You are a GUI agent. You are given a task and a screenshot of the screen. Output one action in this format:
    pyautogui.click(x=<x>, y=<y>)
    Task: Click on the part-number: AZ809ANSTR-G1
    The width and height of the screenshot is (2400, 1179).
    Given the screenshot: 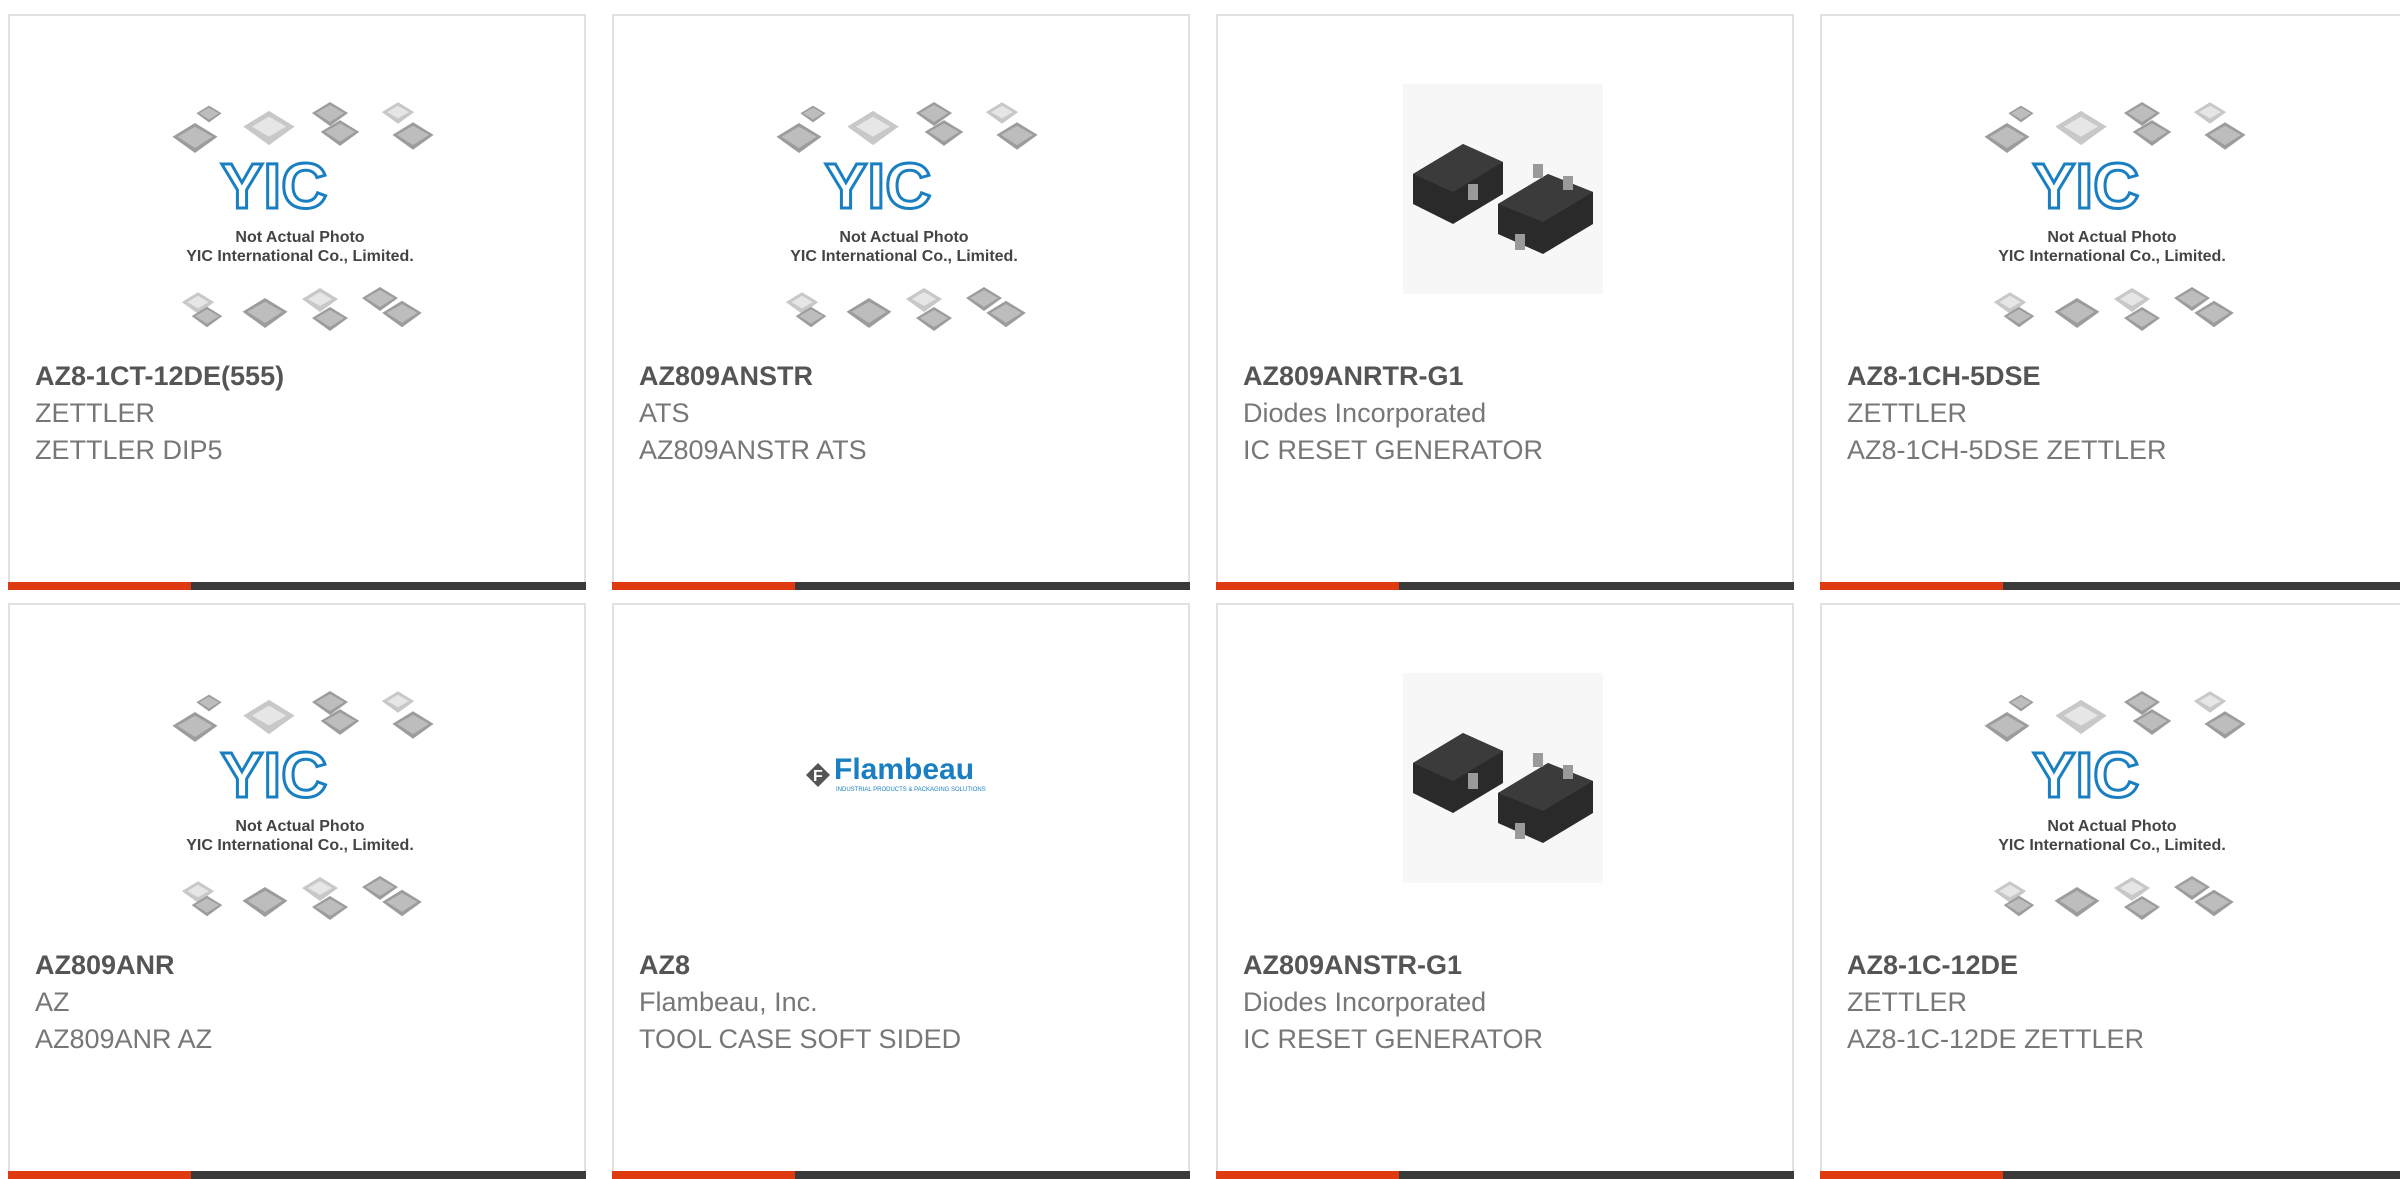 What is the action you would take?
    pyautogui.click(x=1507, y=965)
    